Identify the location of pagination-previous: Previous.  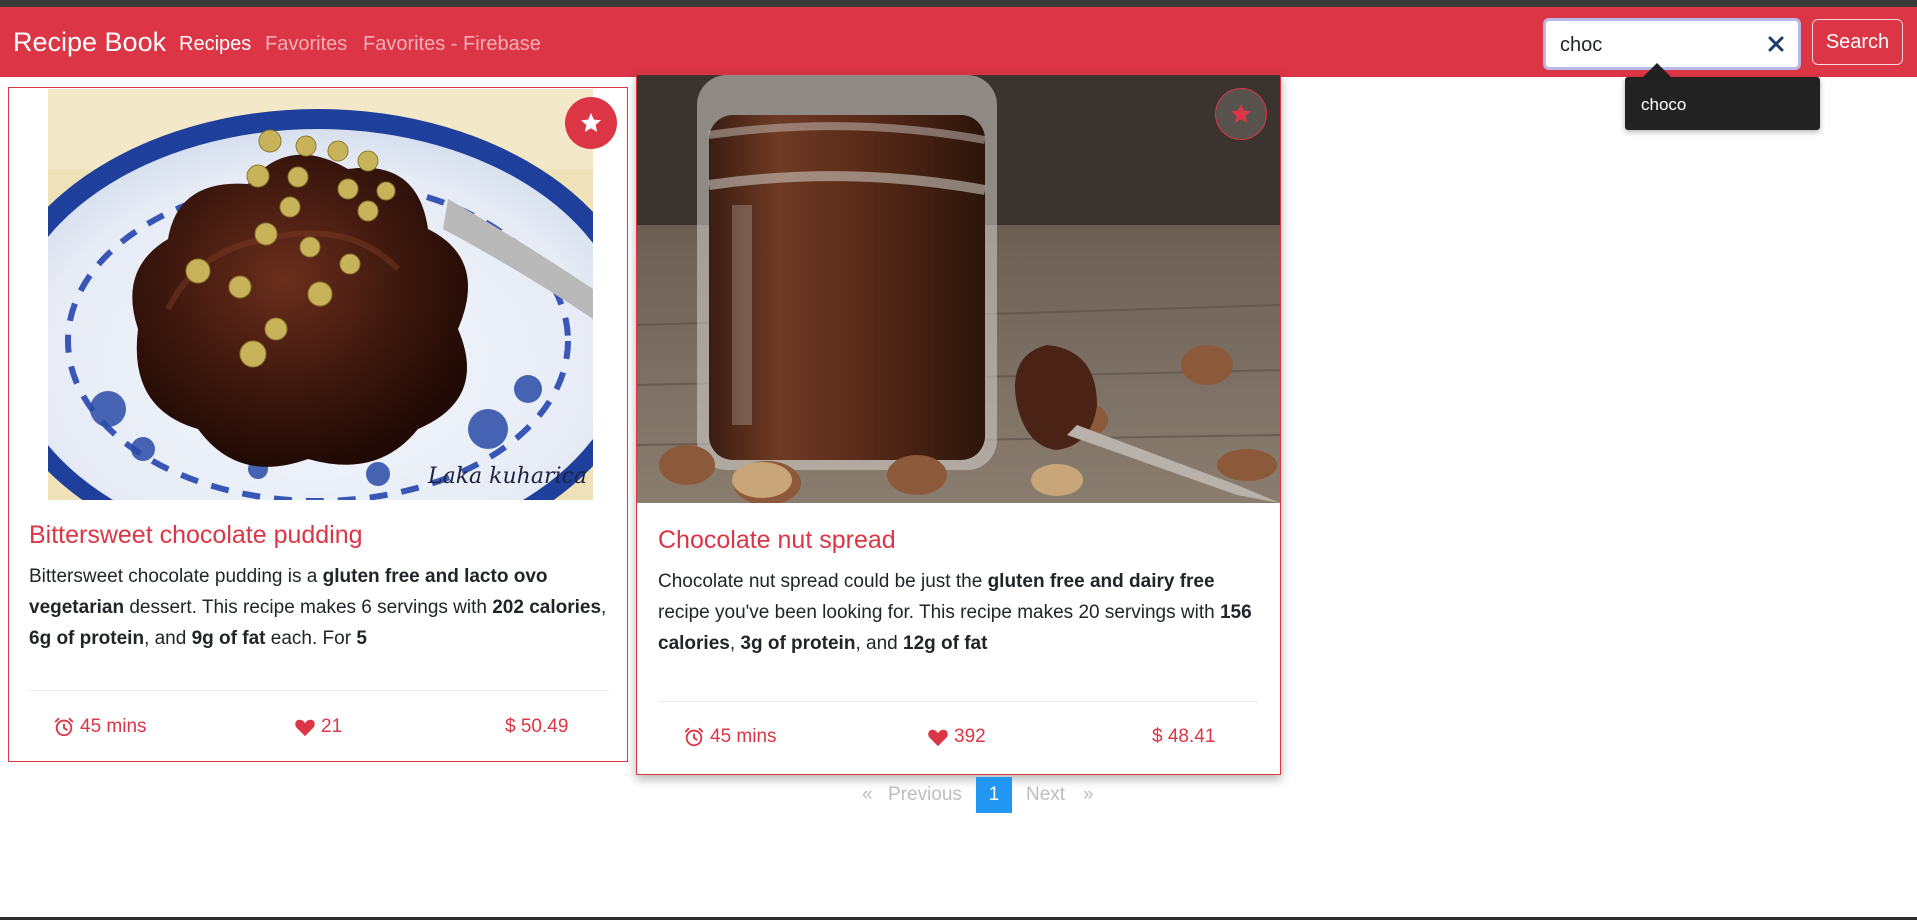
(925, 795).